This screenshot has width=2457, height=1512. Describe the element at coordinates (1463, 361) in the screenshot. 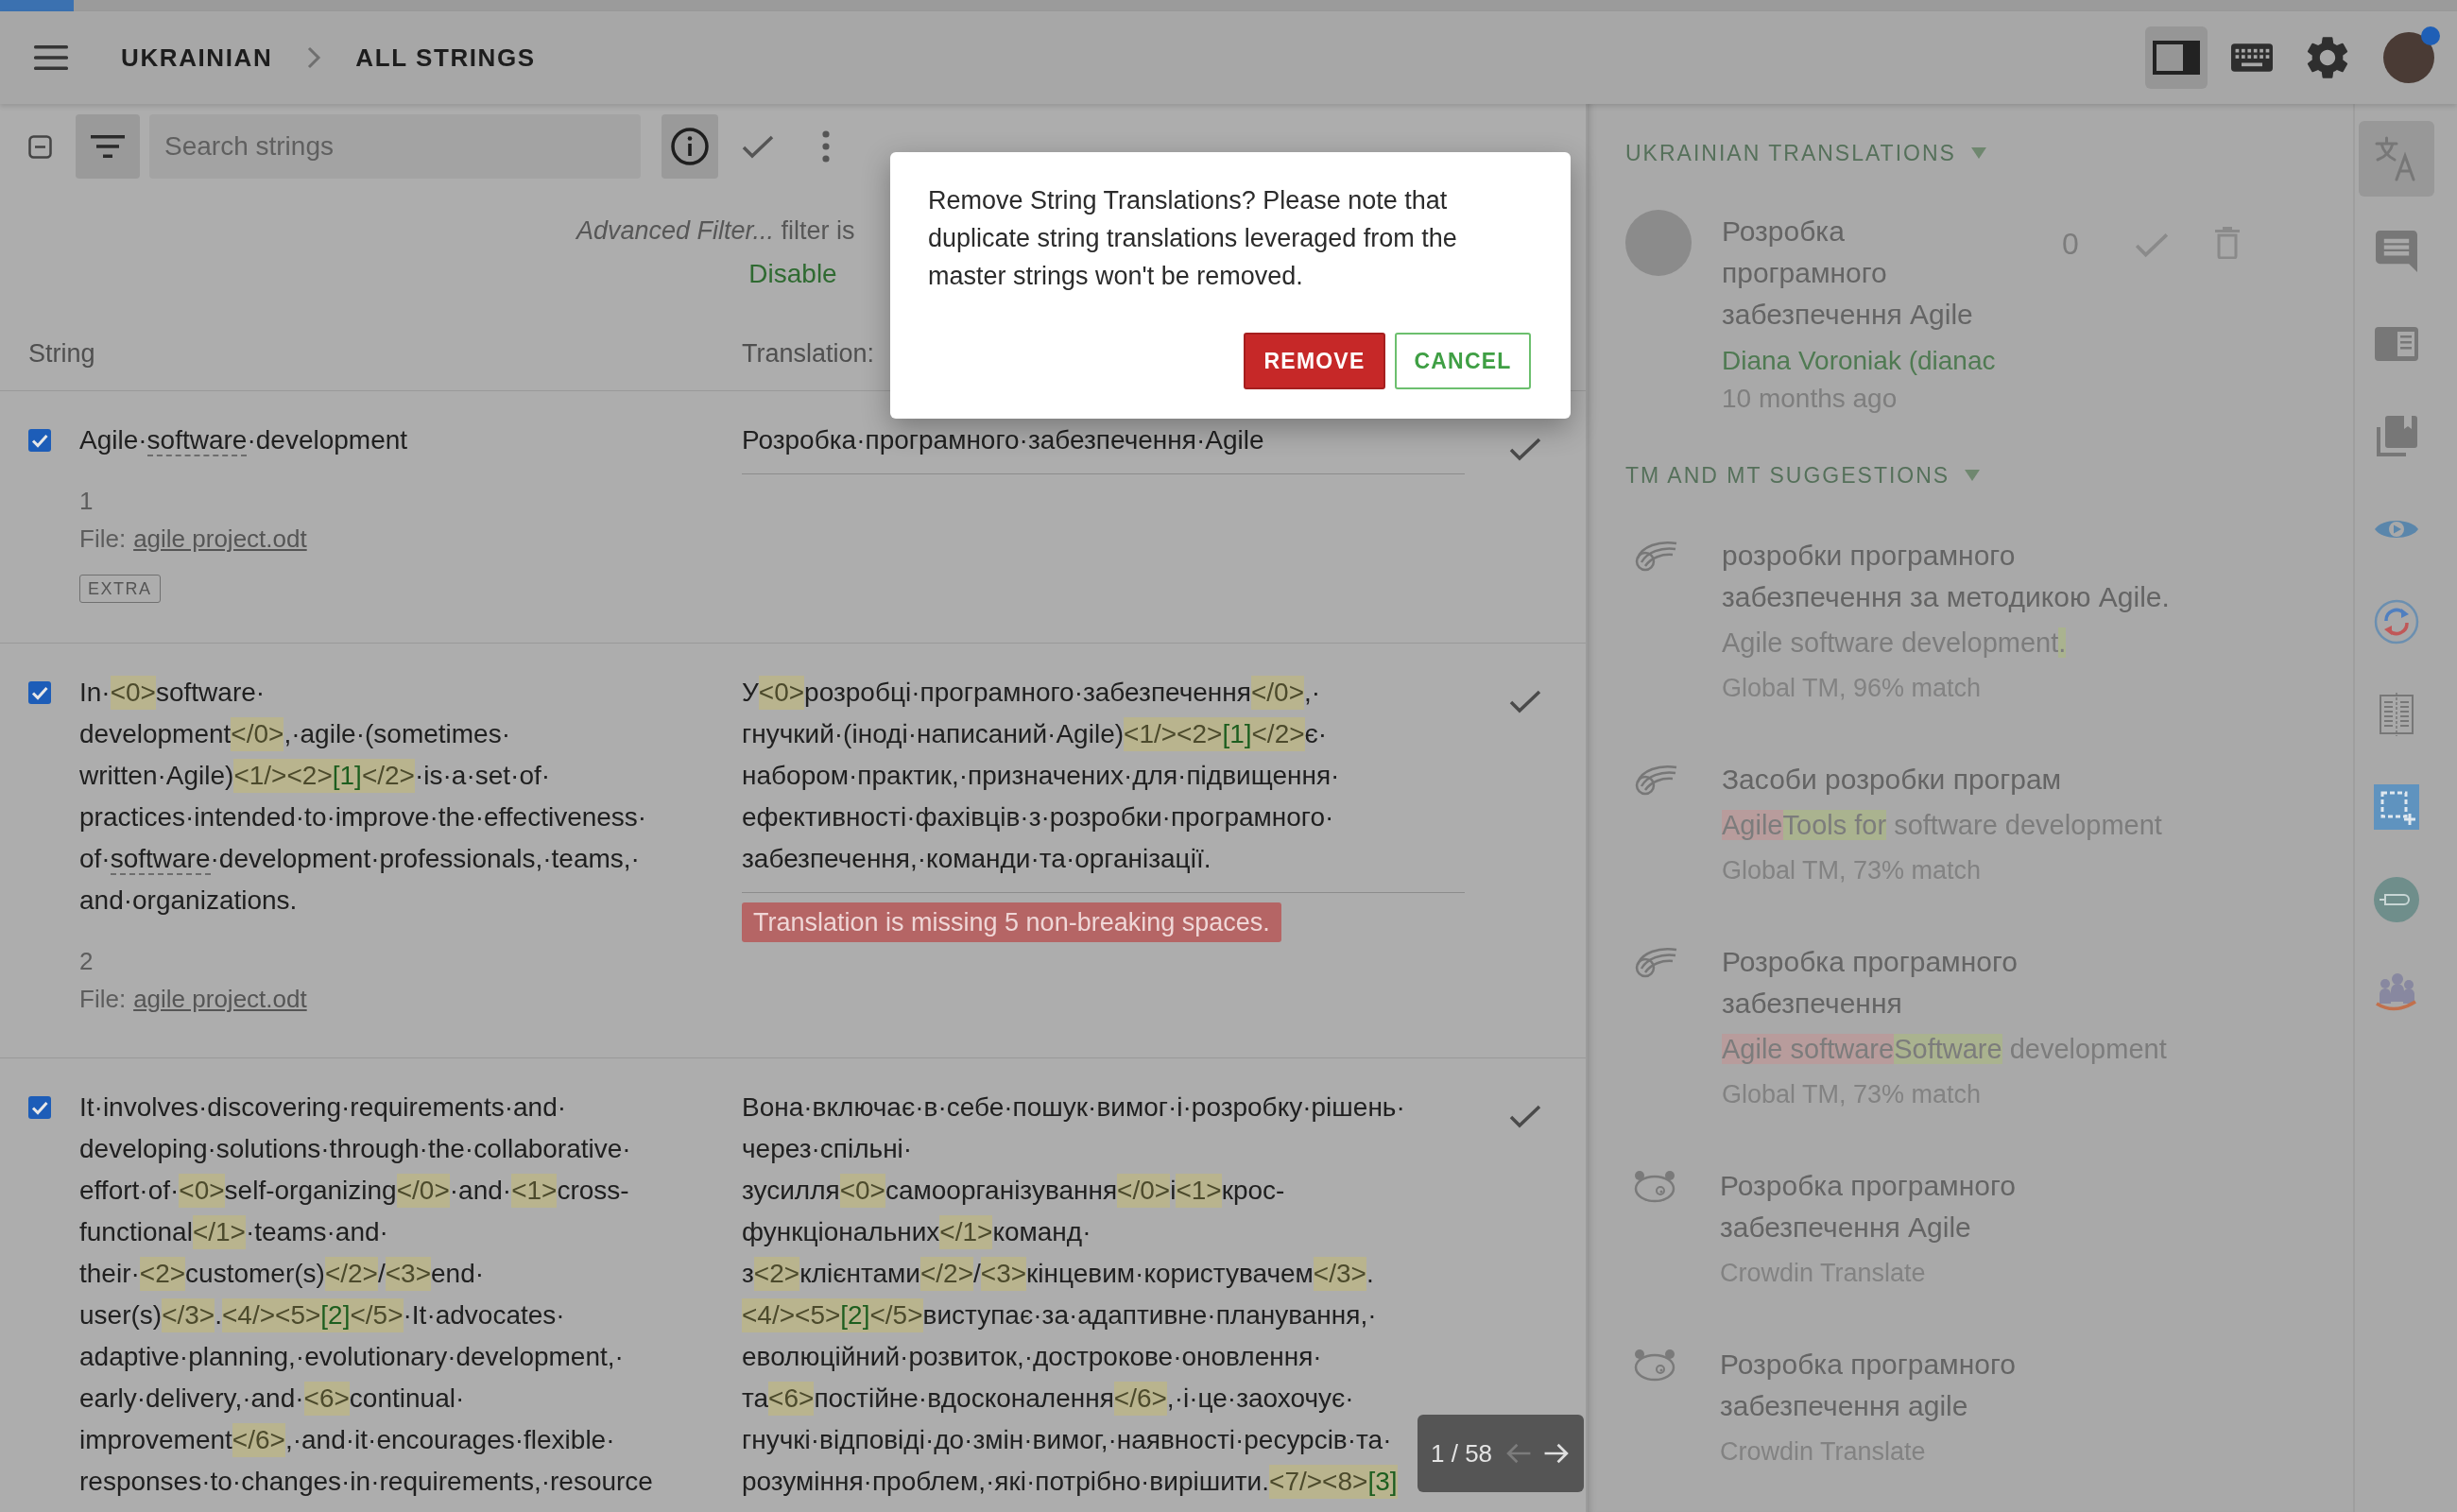

I see `cancel-button: CANCEL` at that location.